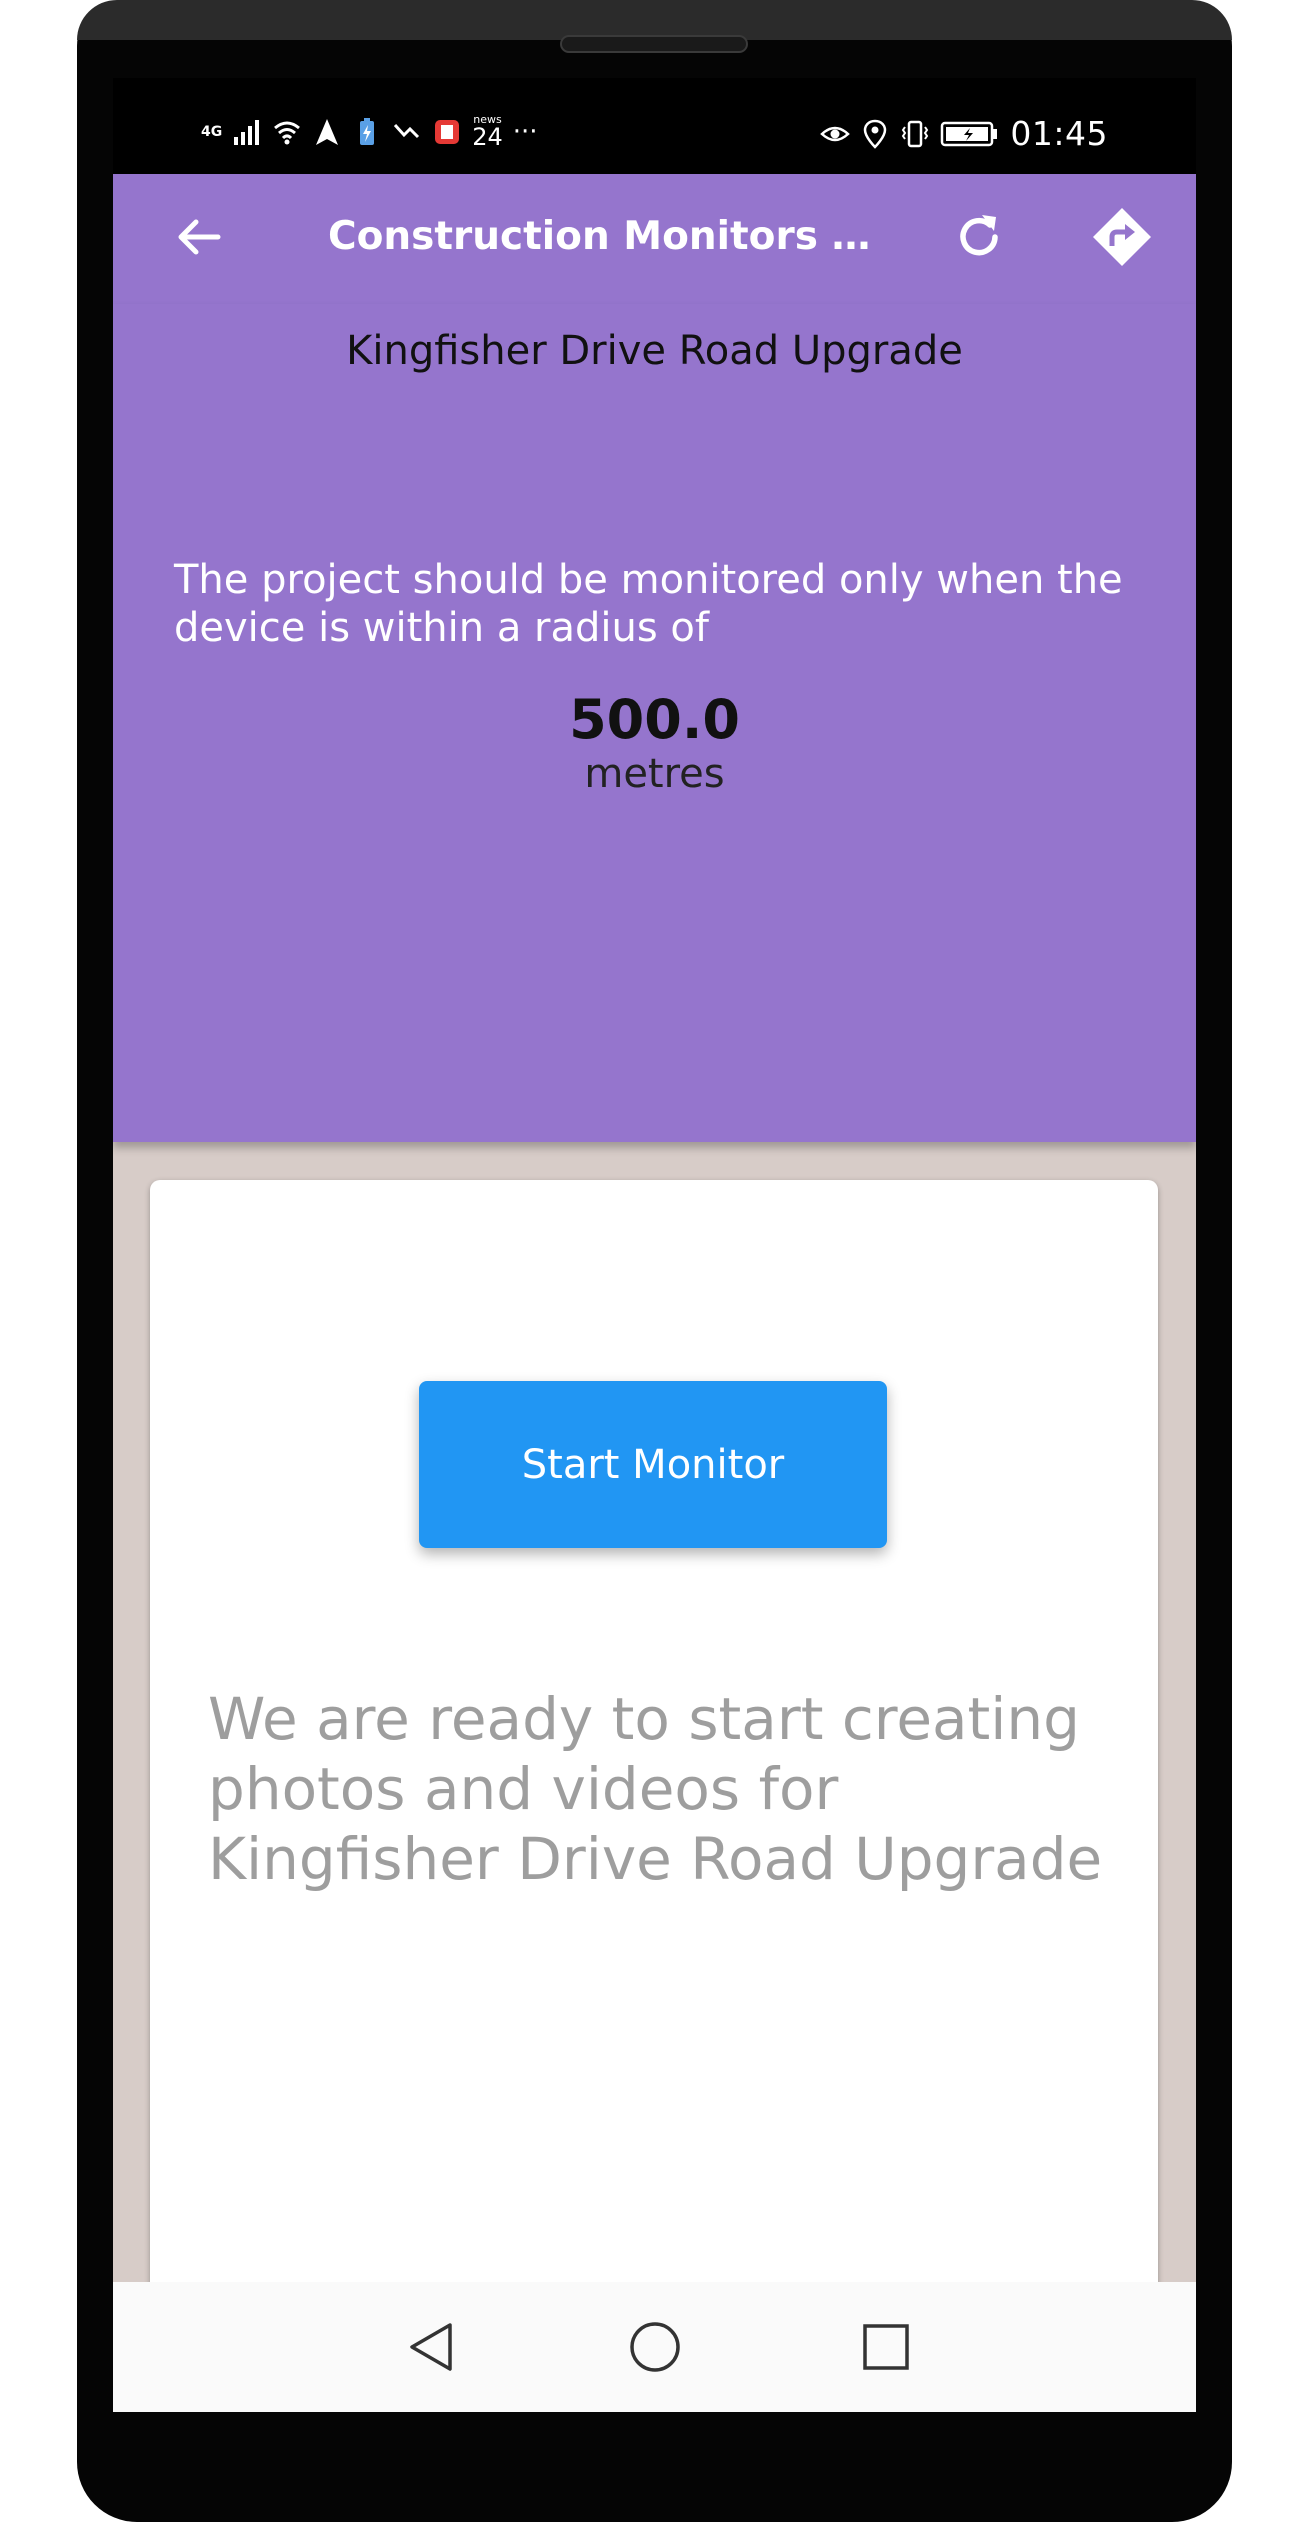 The width and height of the screenshot is (1305, 2522). I want to click on arrow-back-icon, so click(199, 237).